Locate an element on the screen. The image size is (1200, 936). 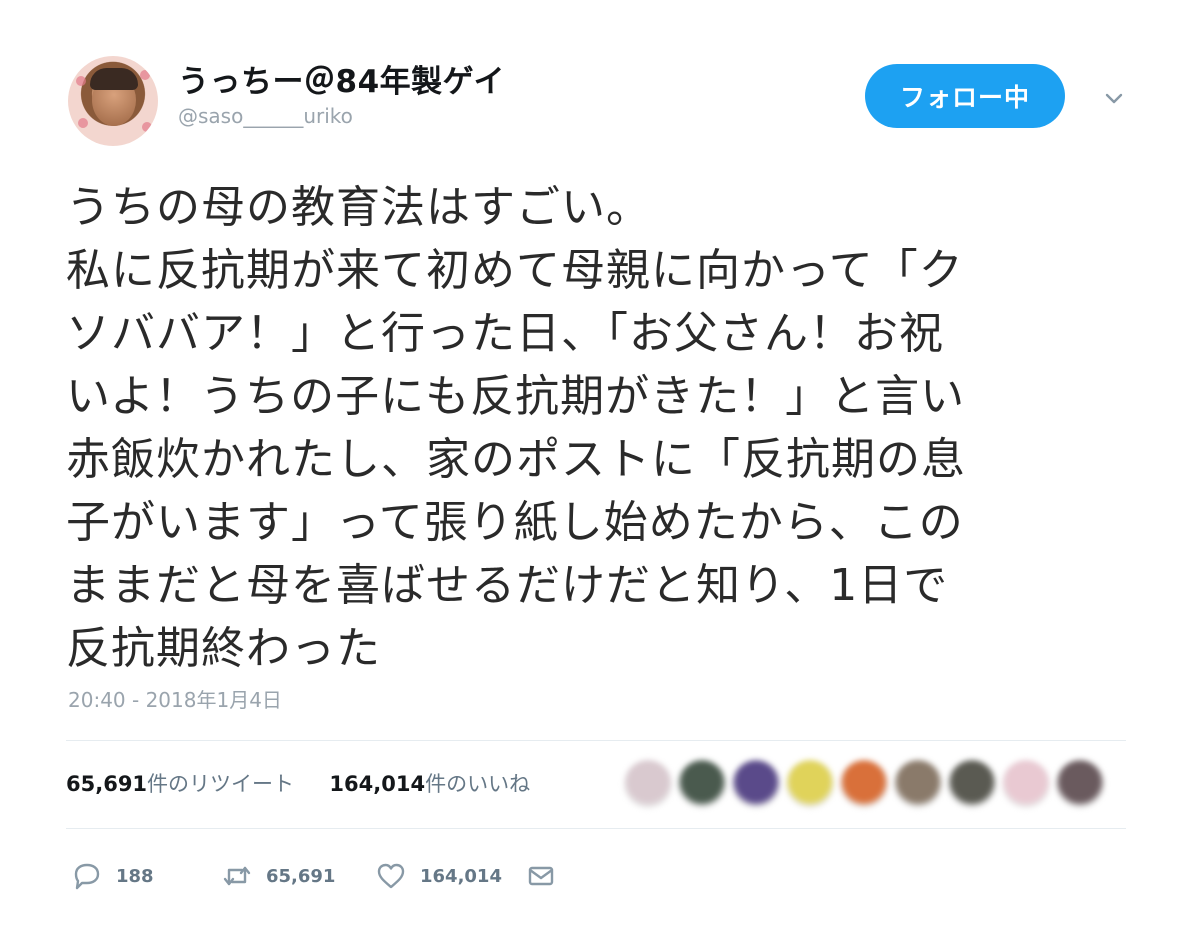
action-bar: 188 65,691 164,014 is located at coordinates (346, 876).